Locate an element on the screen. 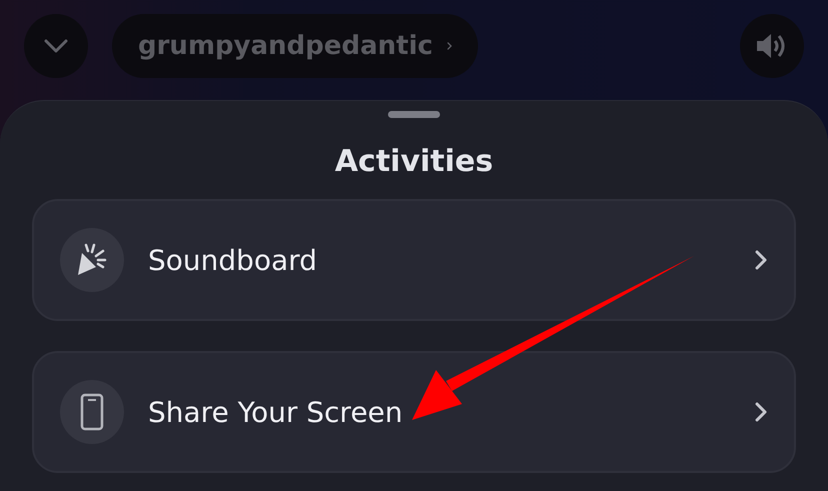 The image size is (828, 491). sheet-title: Activities is located at coordinates (414, 161).